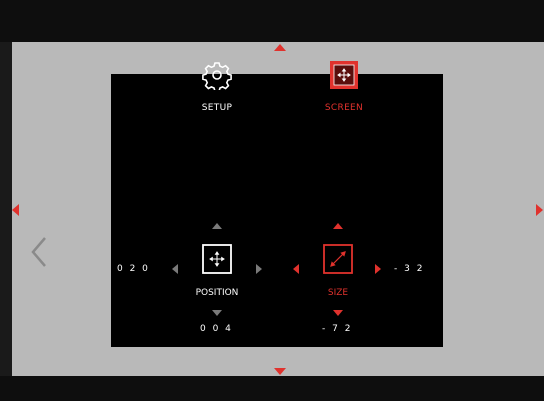  I want to click on top-edge-marker-icon, so click(280, 47).